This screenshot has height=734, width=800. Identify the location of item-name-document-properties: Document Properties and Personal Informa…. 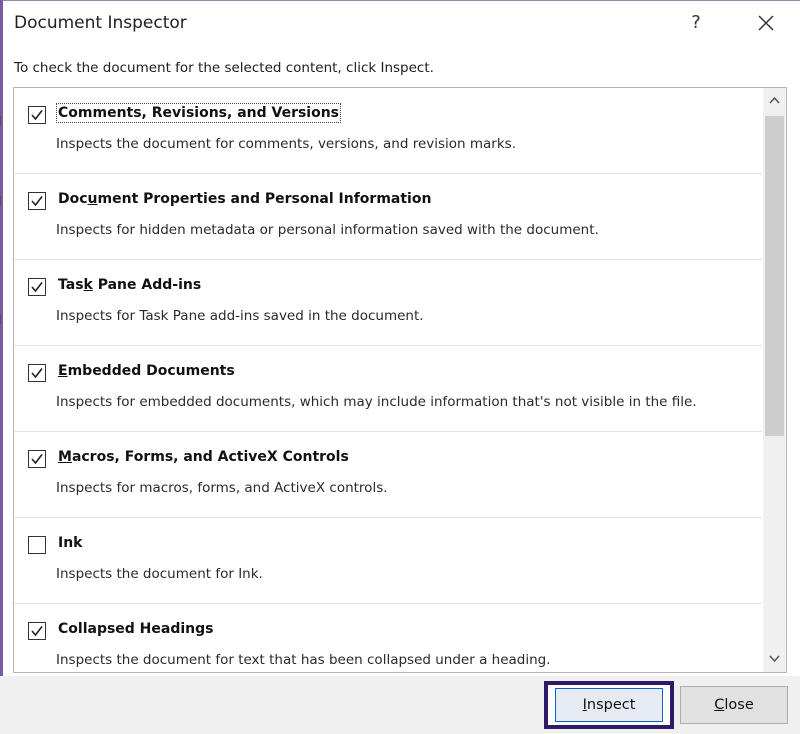
(244, 199).